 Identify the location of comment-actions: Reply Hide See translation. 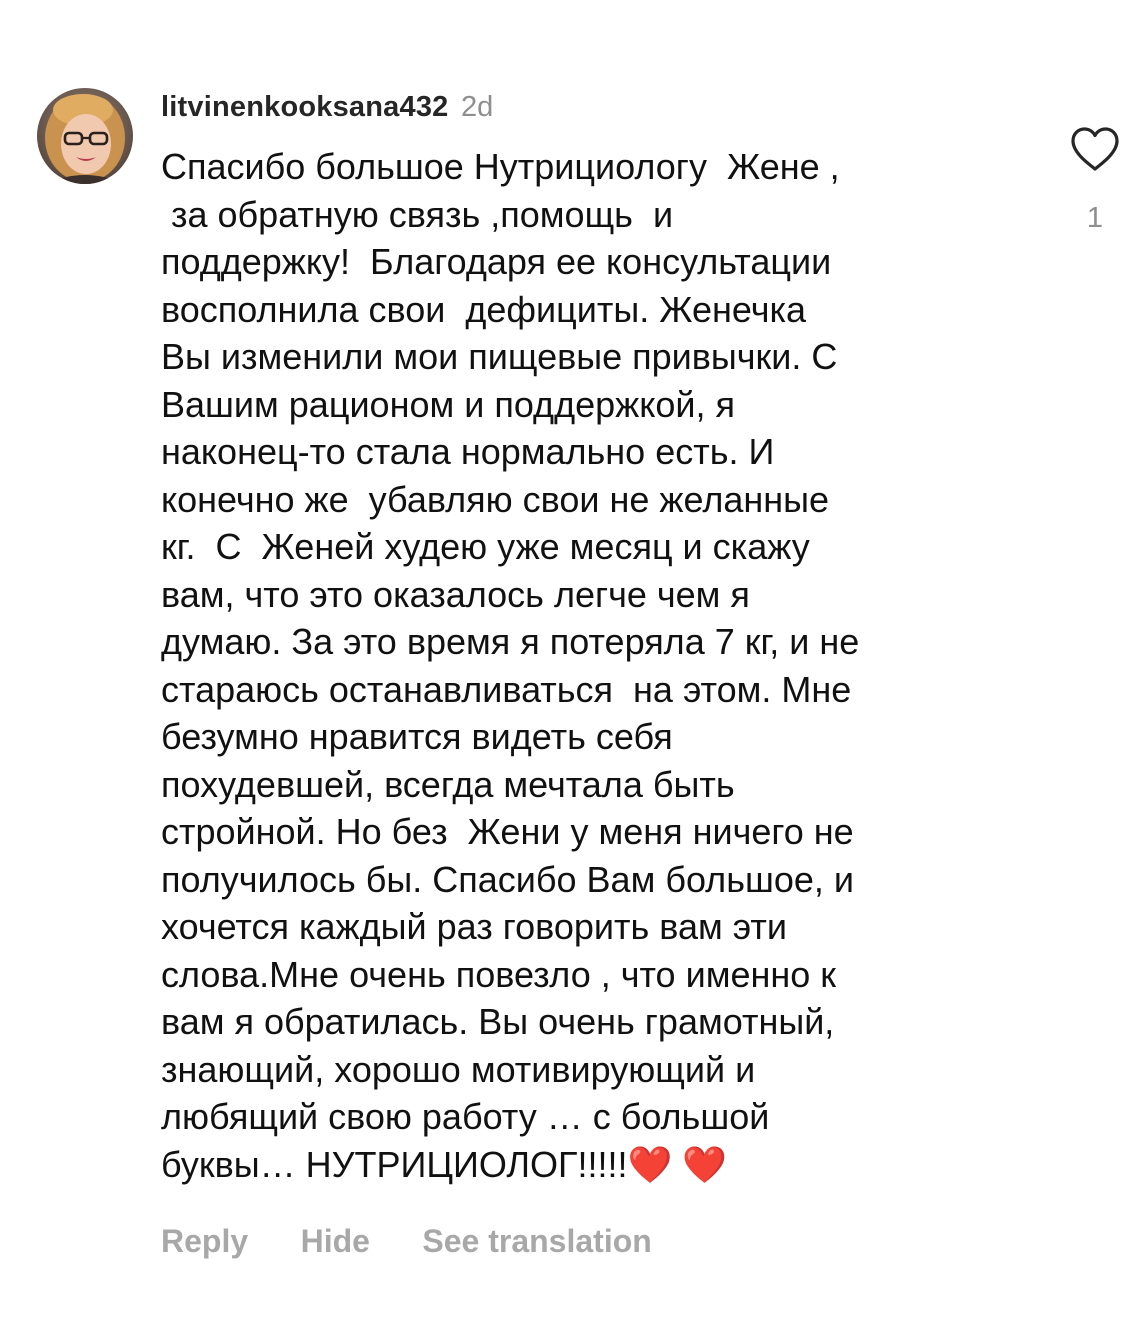
(430, 1241).